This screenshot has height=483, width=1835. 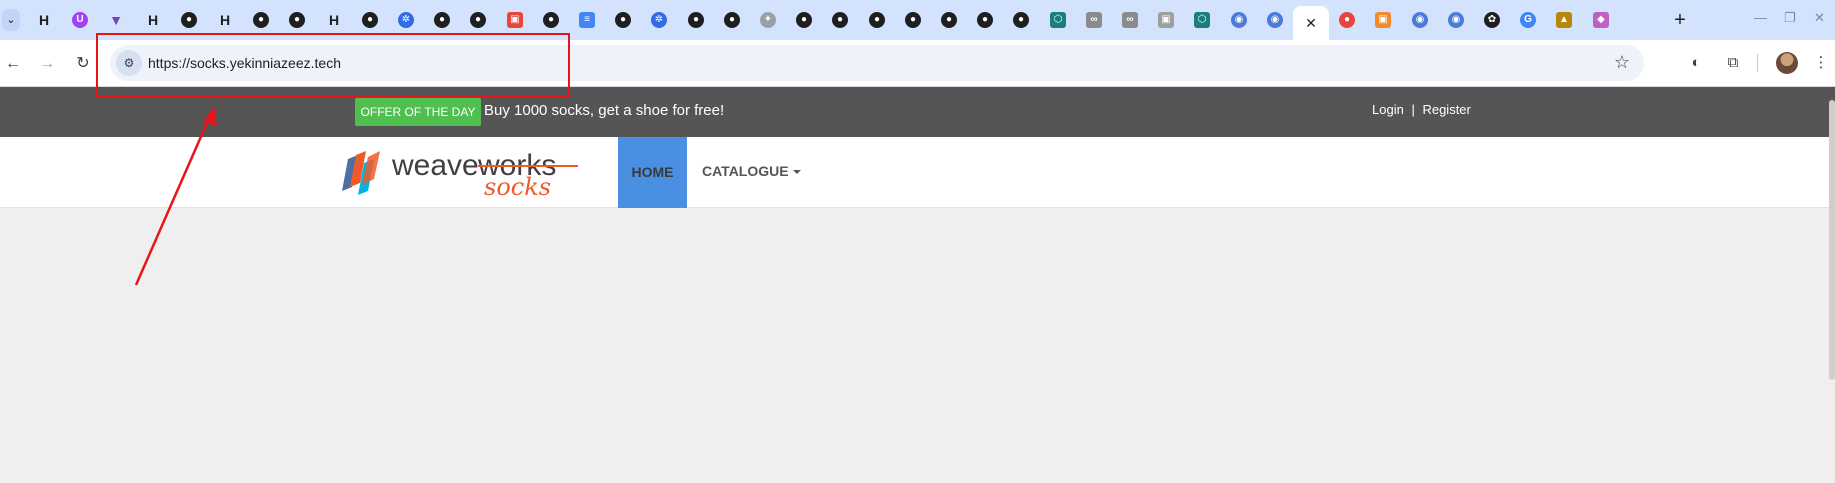 I want to click on red-box-icon: ▣, so click(x=515, y=20).